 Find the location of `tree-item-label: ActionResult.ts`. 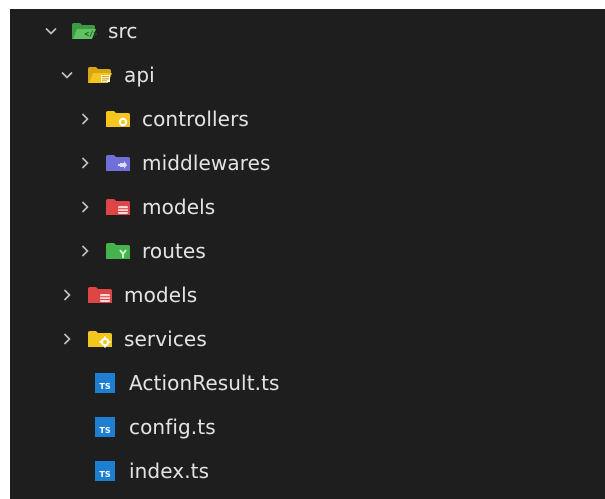

tree-item-label: ActionResult.ts is located at coordinates (204, 383).